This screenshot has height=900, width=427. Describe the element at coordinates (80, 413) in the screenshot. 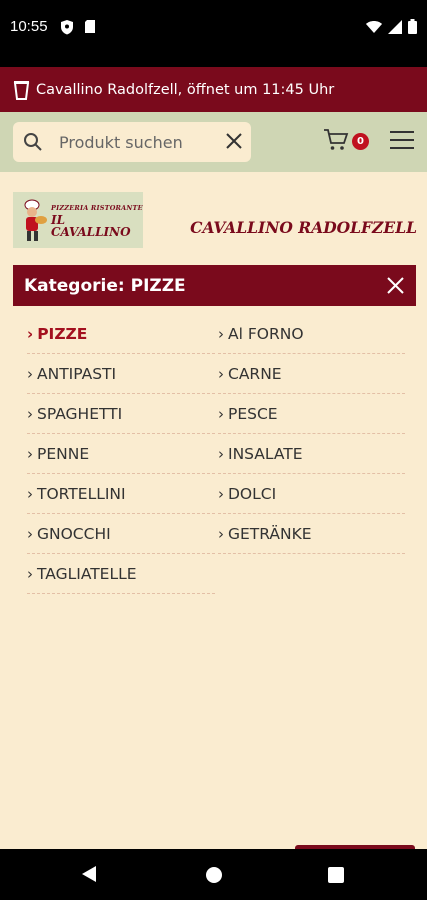

I see `category-label: SPAGHETTI` at that location.